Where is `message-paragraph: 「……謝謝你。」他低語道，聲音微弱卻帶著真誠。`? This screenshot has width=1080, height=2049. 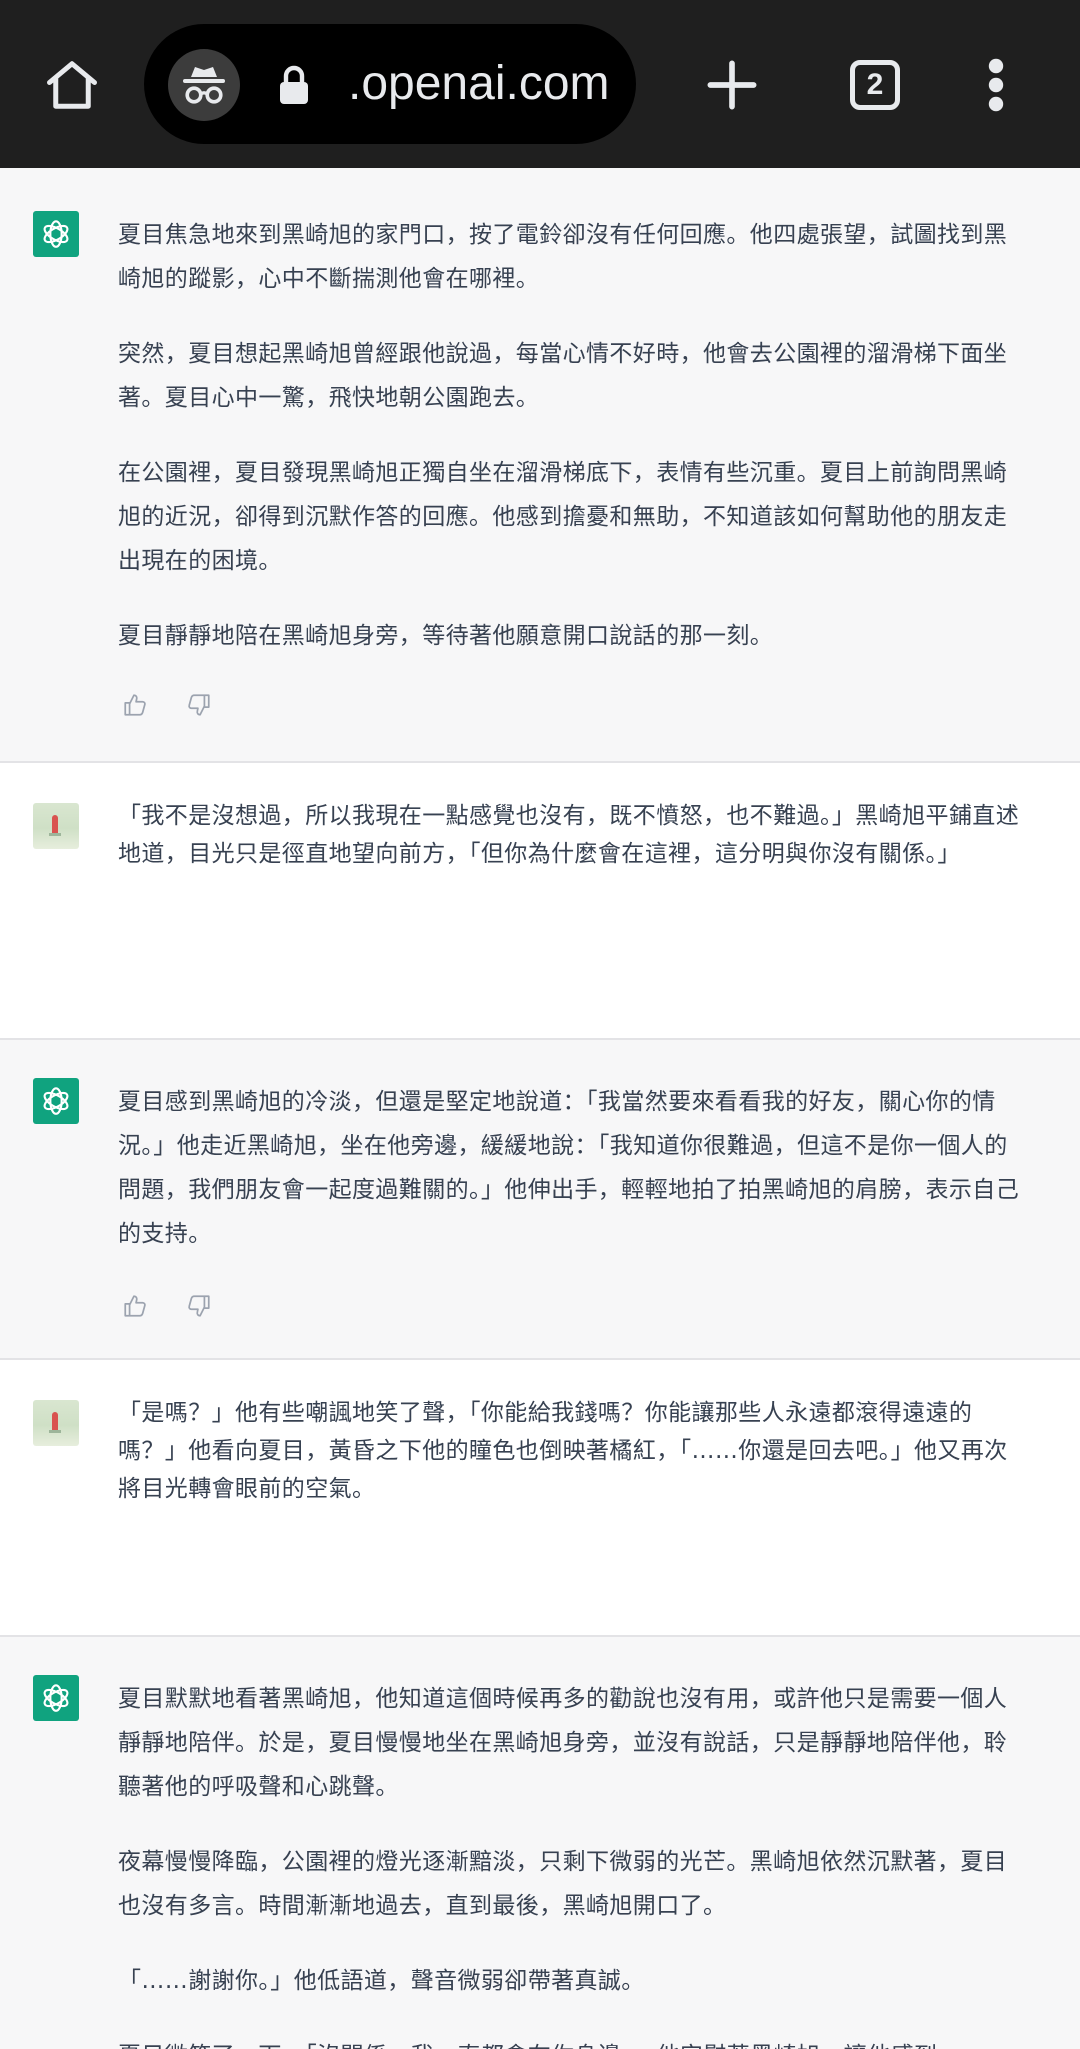
message-paragraph: 「……謝謝你。」他低語道，聲音微弱卻帶著真誠。 is located at coordinates (381, 1981).